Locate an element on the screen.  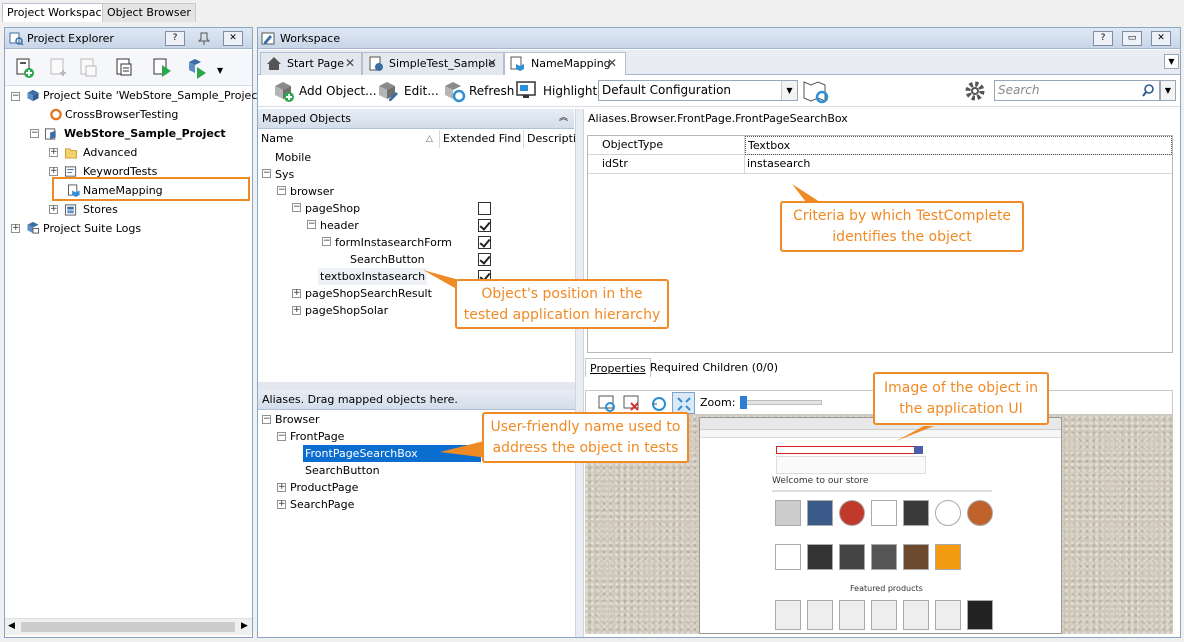
run-icon is located at coordinates (163, 68).